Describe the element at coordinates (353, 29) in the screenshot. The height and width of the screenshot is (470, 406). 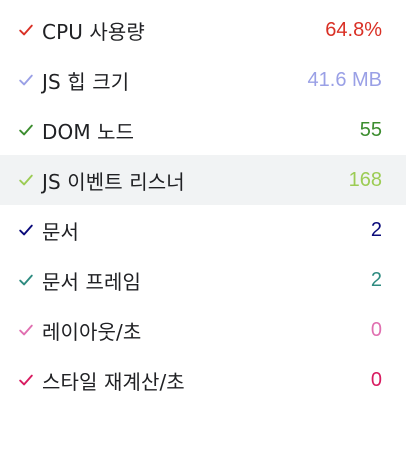
I see `metric-value: 64.8%` at that location.